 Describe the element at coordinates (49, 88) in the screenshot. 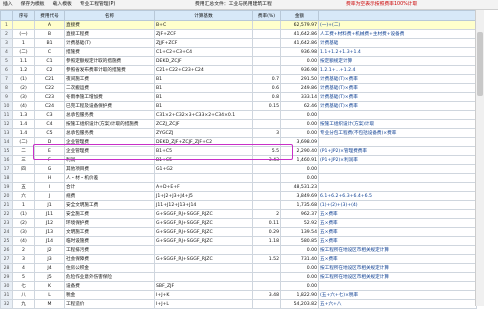

I see `code-cell: C22` at that location.